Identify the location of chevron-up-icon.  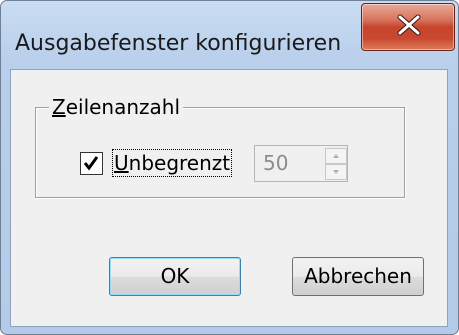
(336, 156).